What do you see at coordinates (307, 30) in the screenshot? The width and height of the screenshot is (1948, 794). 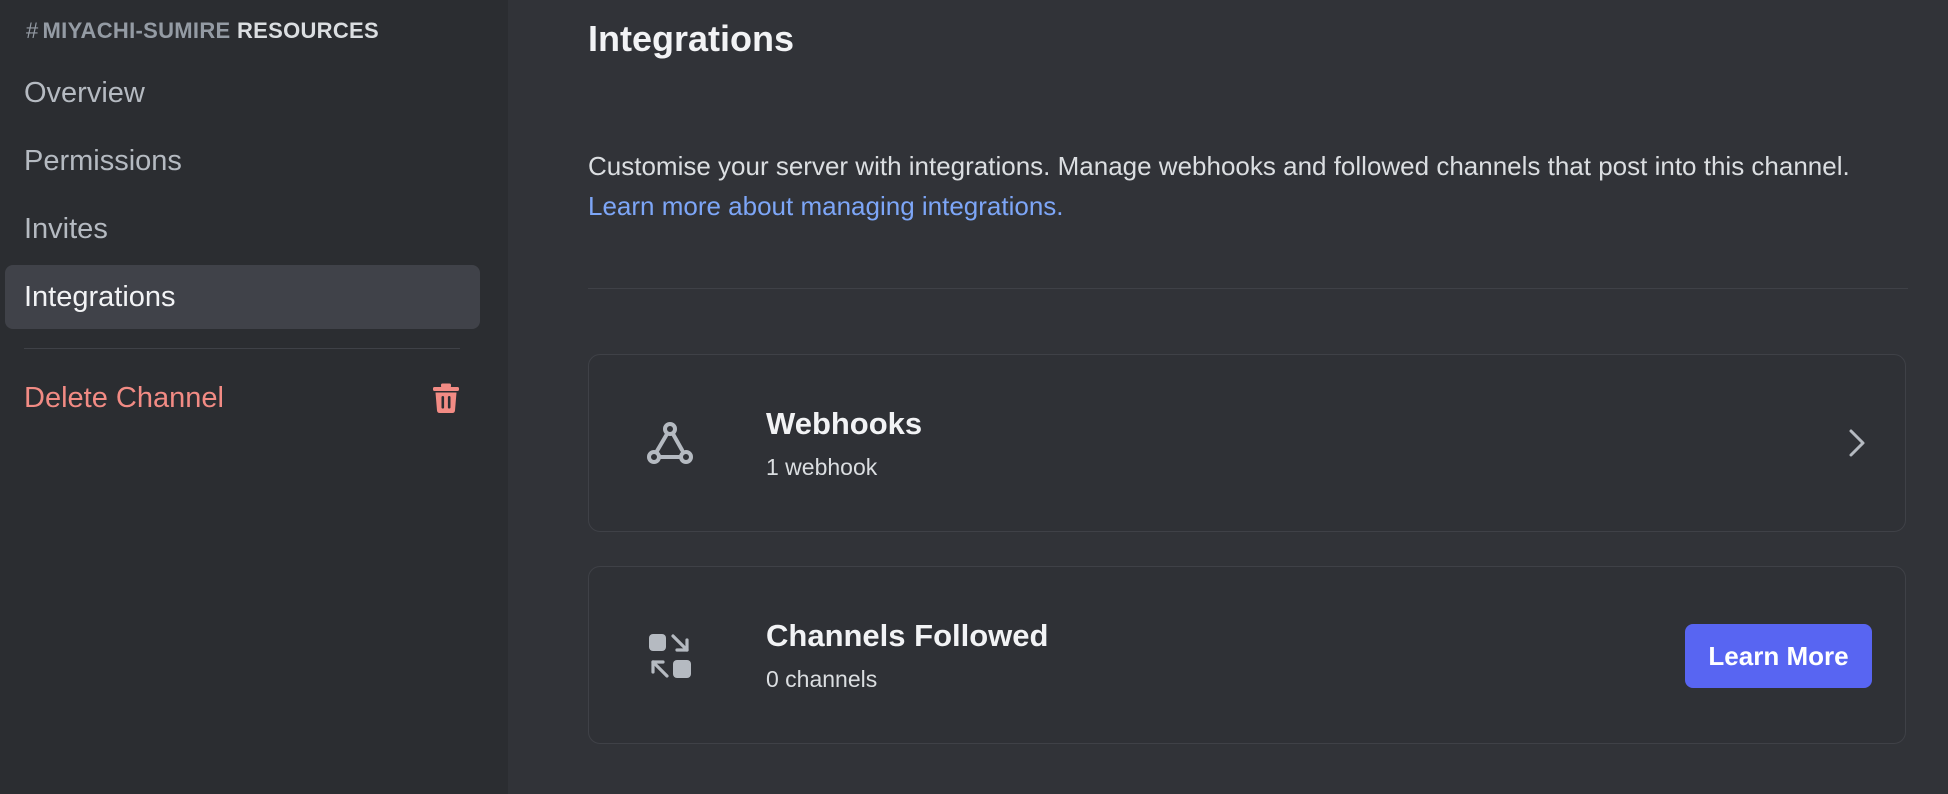 I see `section-label: RESOURCES` at bounding box center [307, 30].